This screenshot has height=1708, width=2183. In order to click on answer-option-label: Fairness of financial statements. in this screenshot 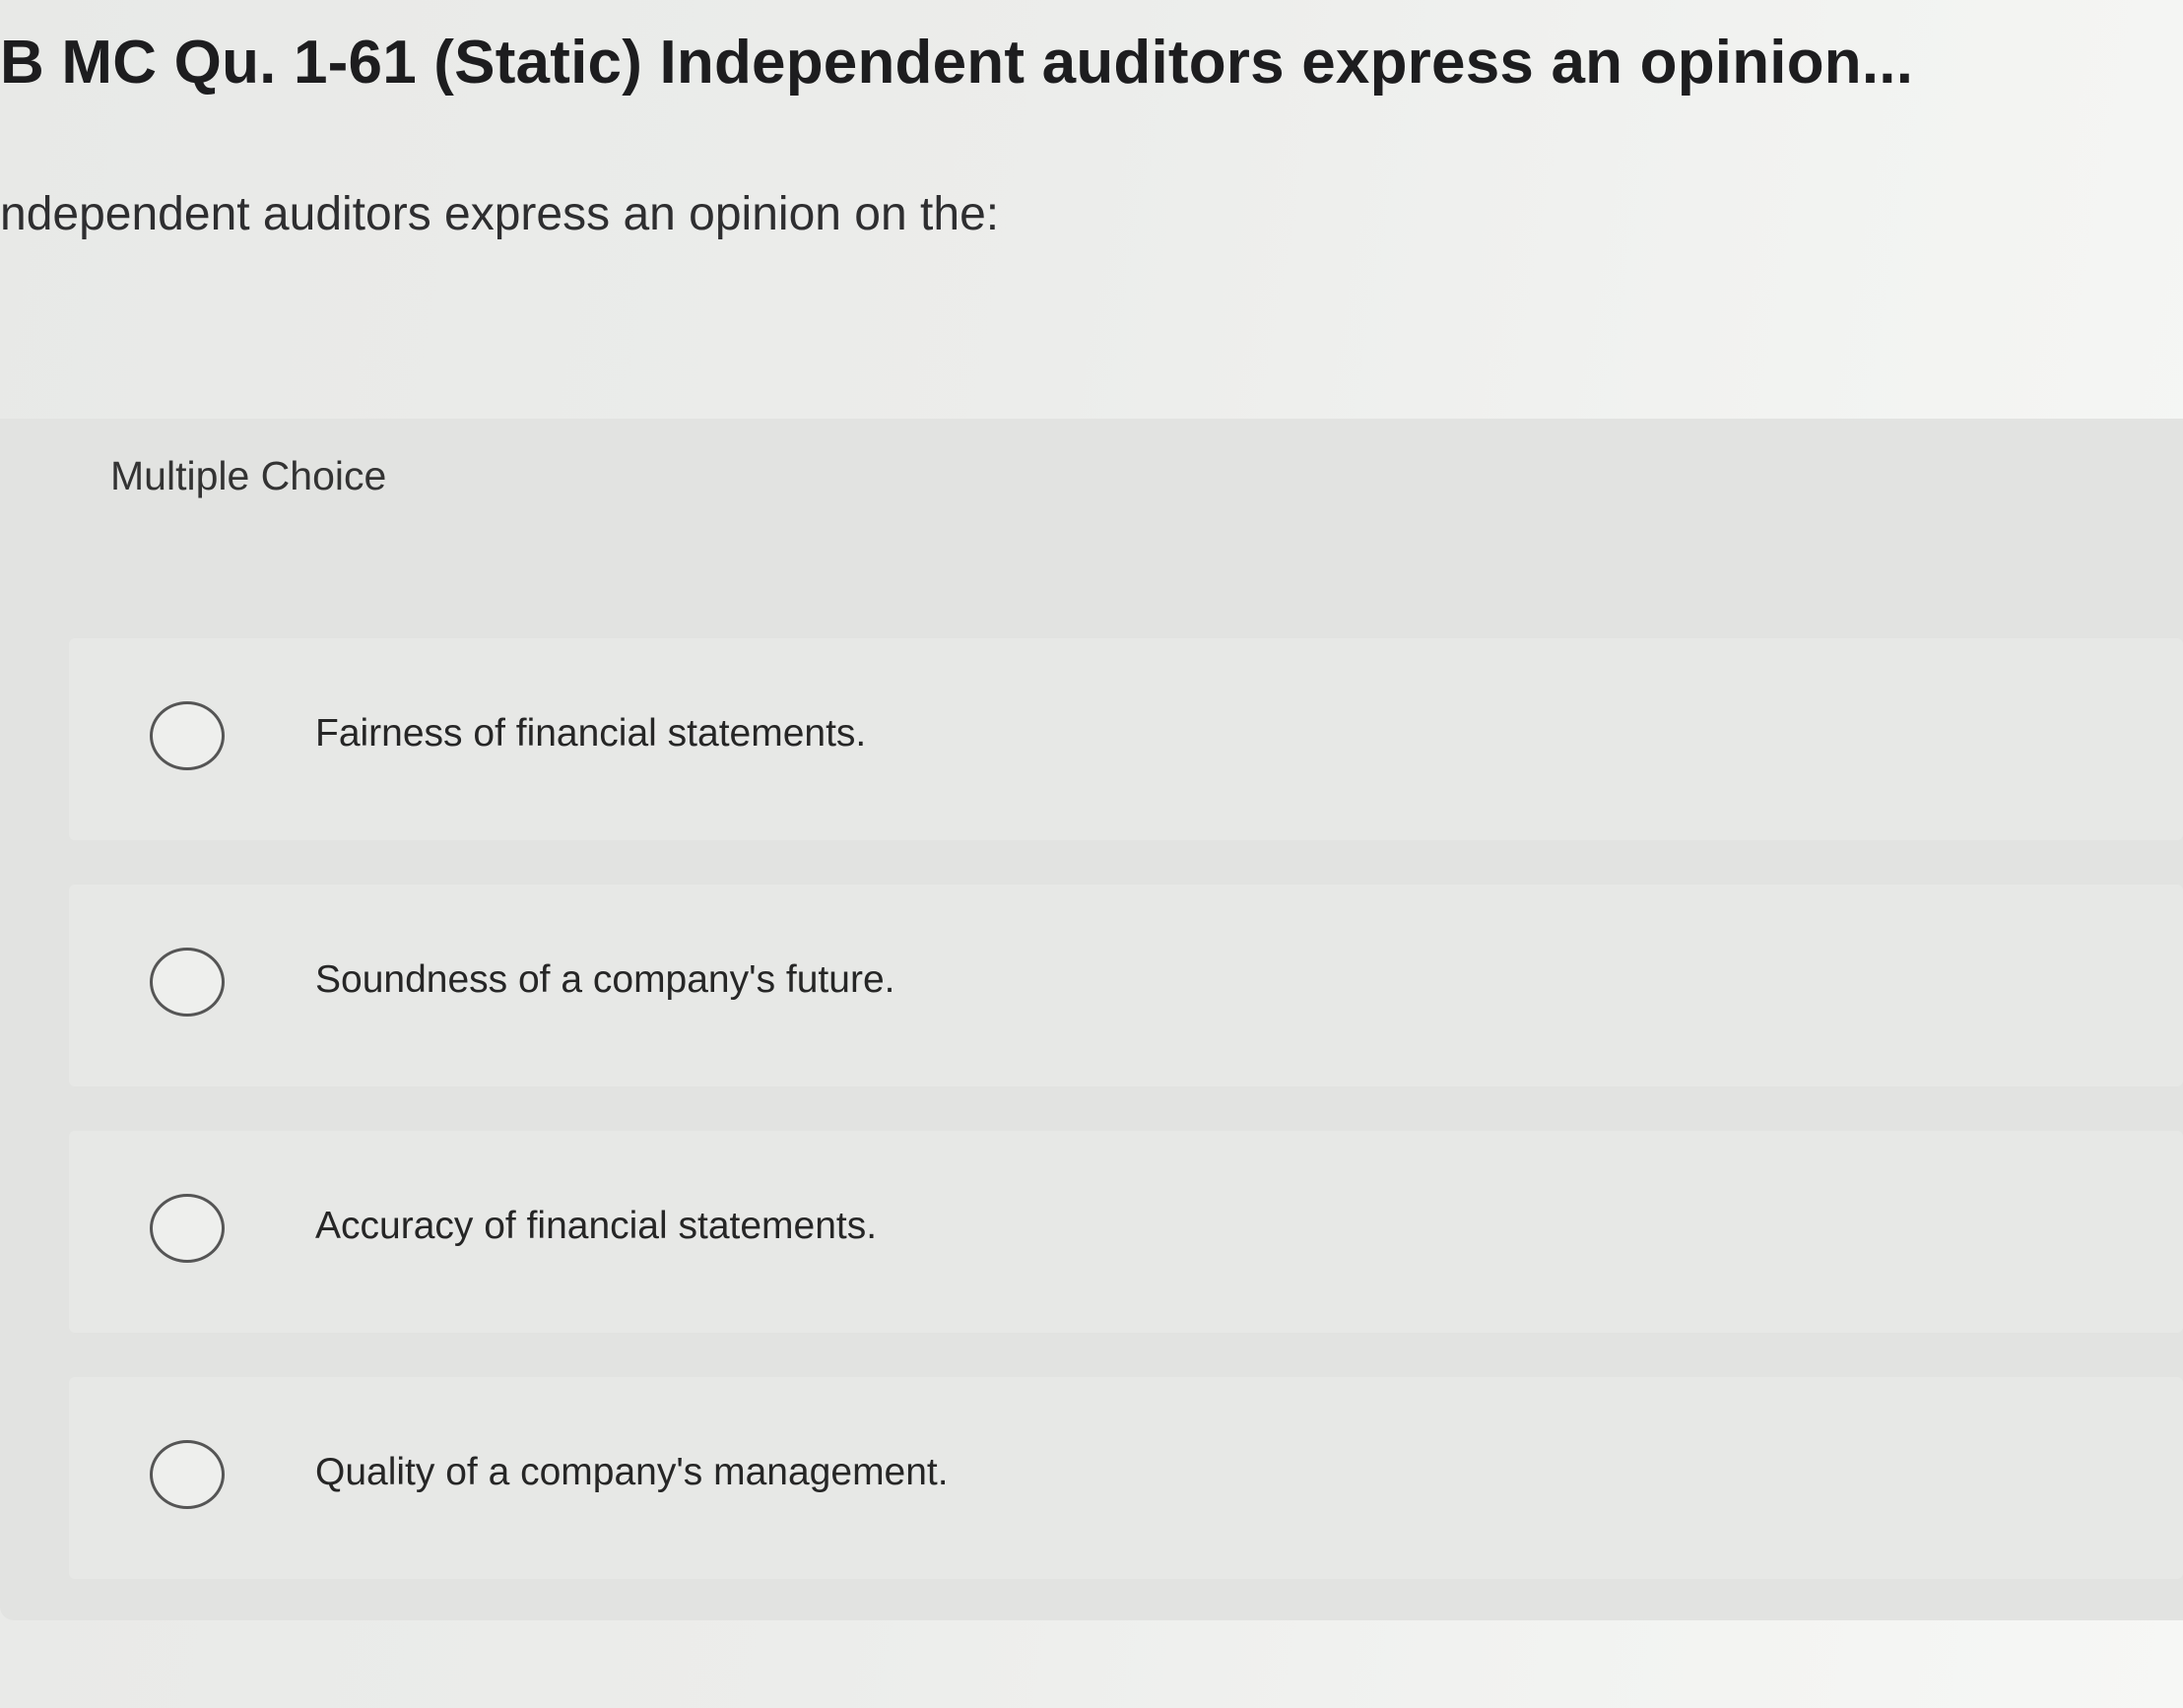, I will do `click(591, 733)`.